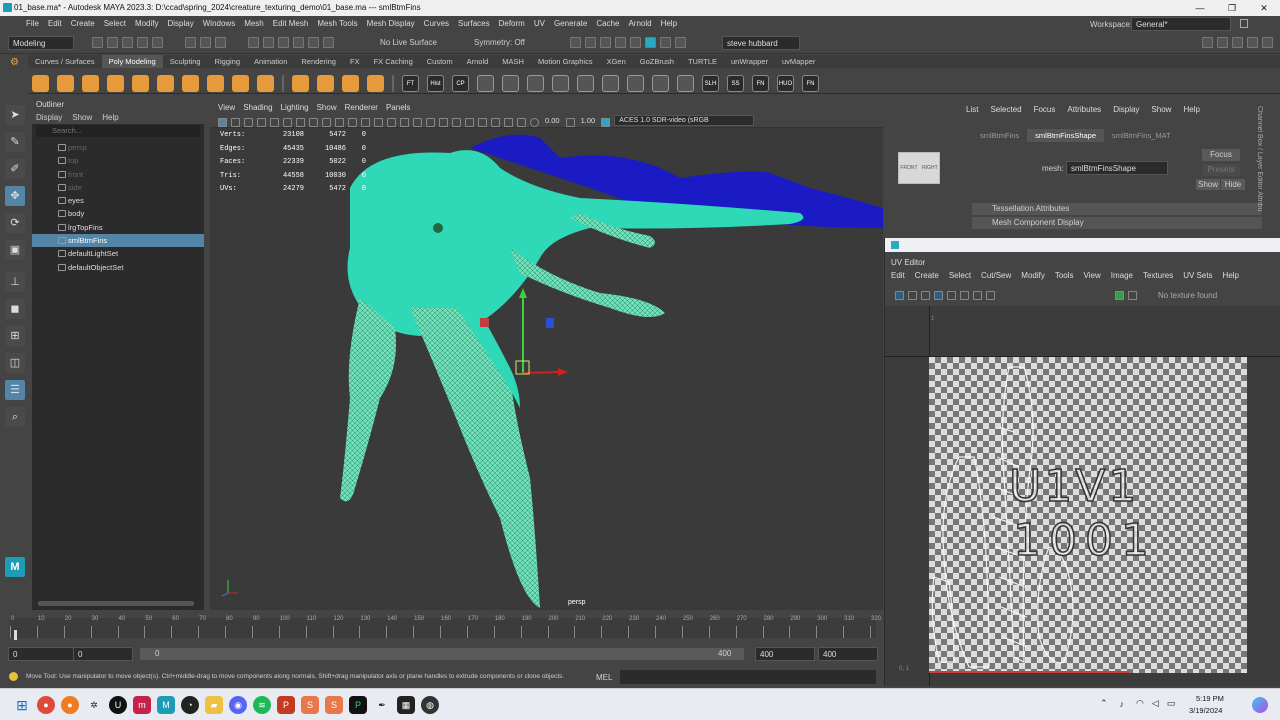 Image resolution: width=1280 pixels, height=720 pixels. I want to click on cb-menu-help: Help, so click(1191, 110).